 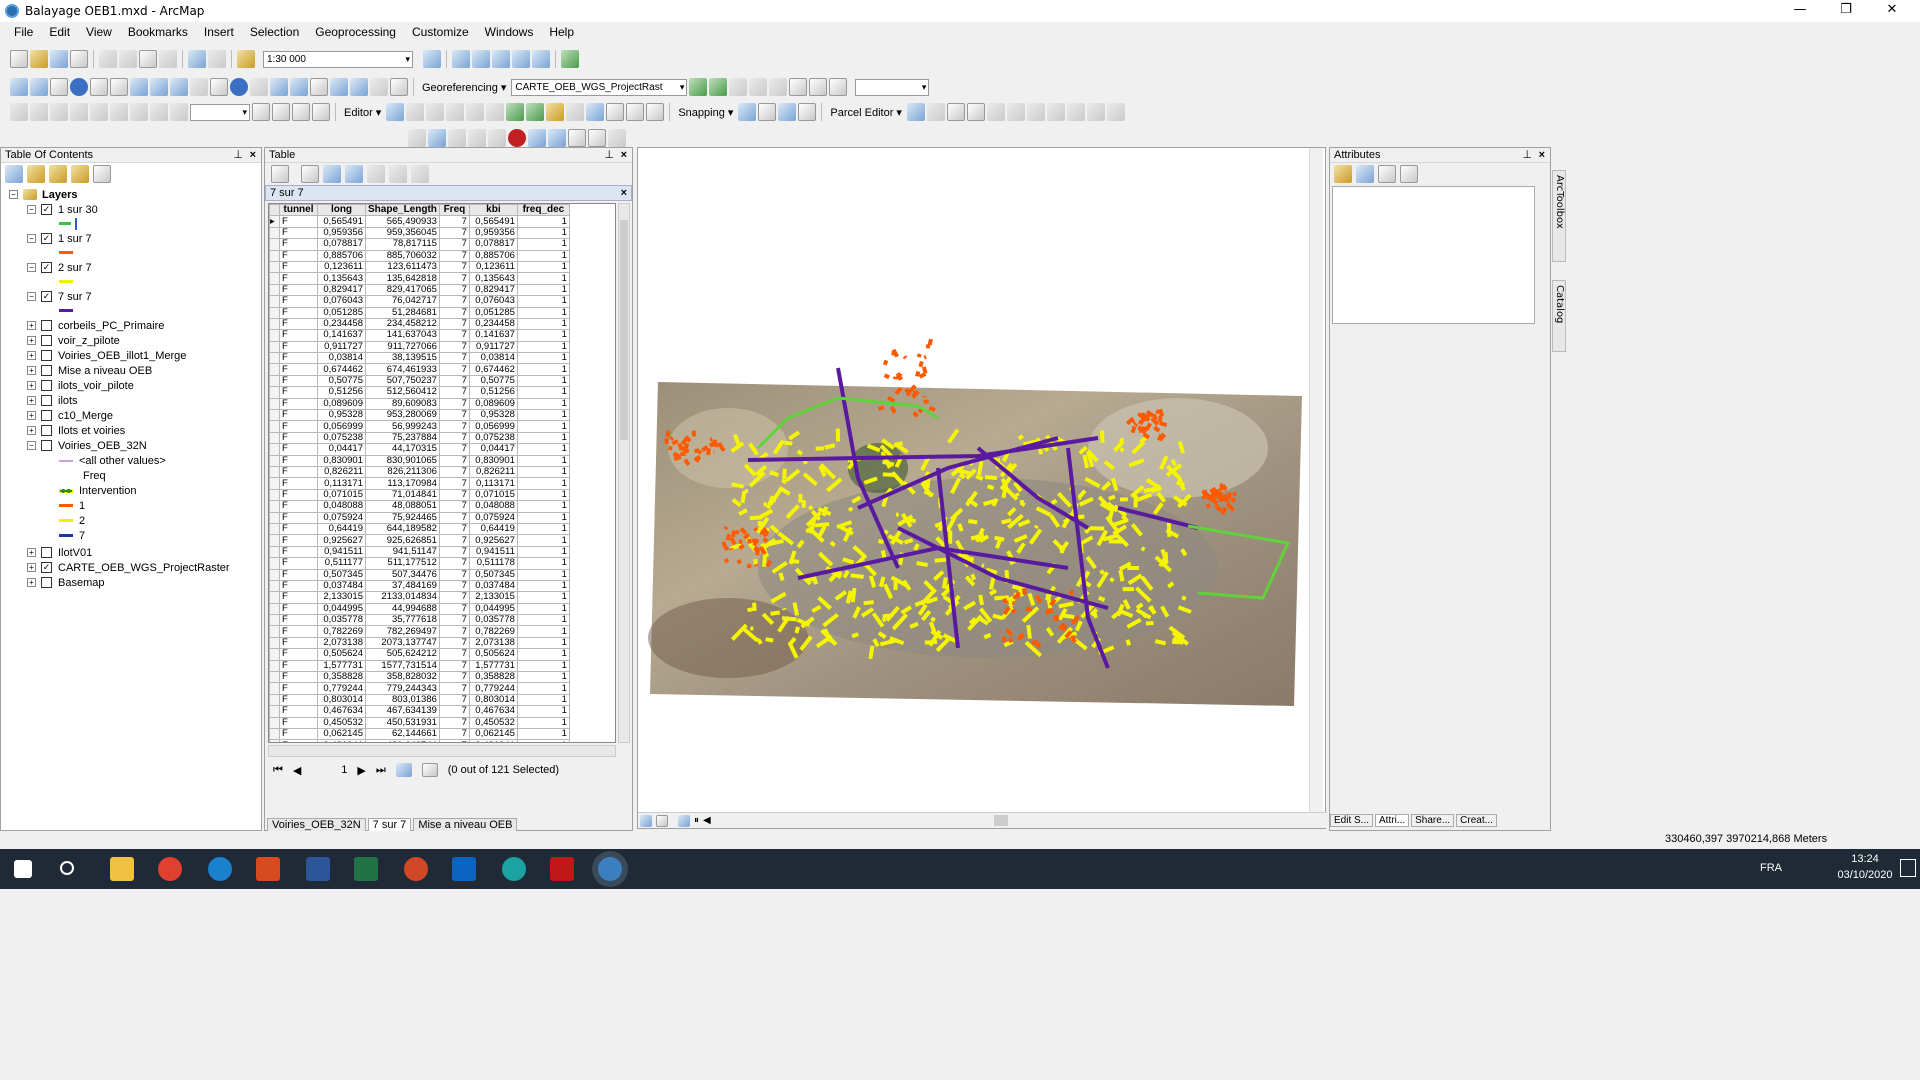 What do you see at coordinates (419, 552) in the screenshot?
I see `table-row: F 0,941511 941,51147 7 0,941511 1` at bounding box center [419, 552].